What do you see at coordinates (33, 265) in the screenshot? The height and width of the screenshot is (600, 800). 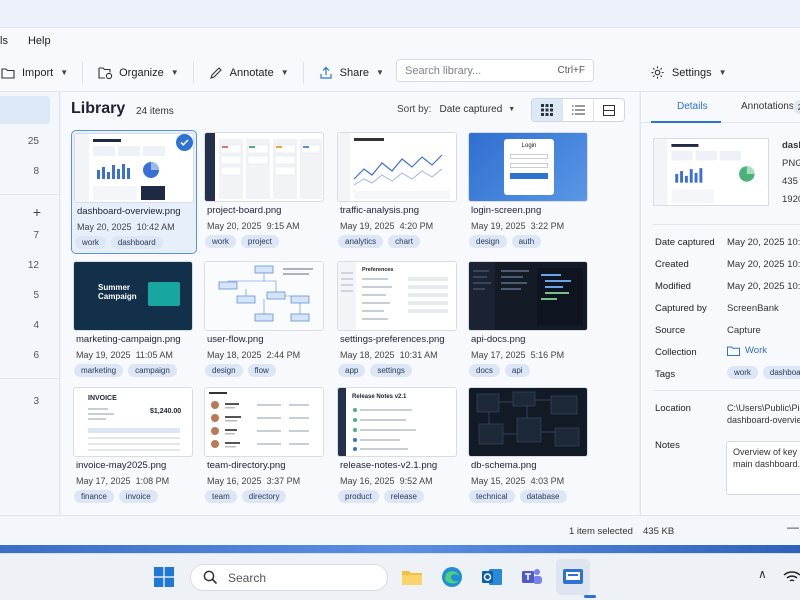 I see `sidebar-count: 12` at bounding box center [33, 265].